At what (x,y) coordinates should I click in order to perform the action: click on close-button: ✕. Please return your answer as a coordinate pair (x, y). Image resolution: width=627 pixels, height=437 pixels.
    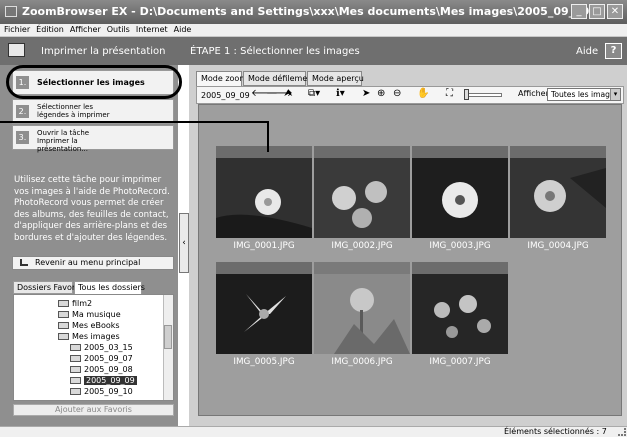
    Looking at the image, I should click on (615, 11).